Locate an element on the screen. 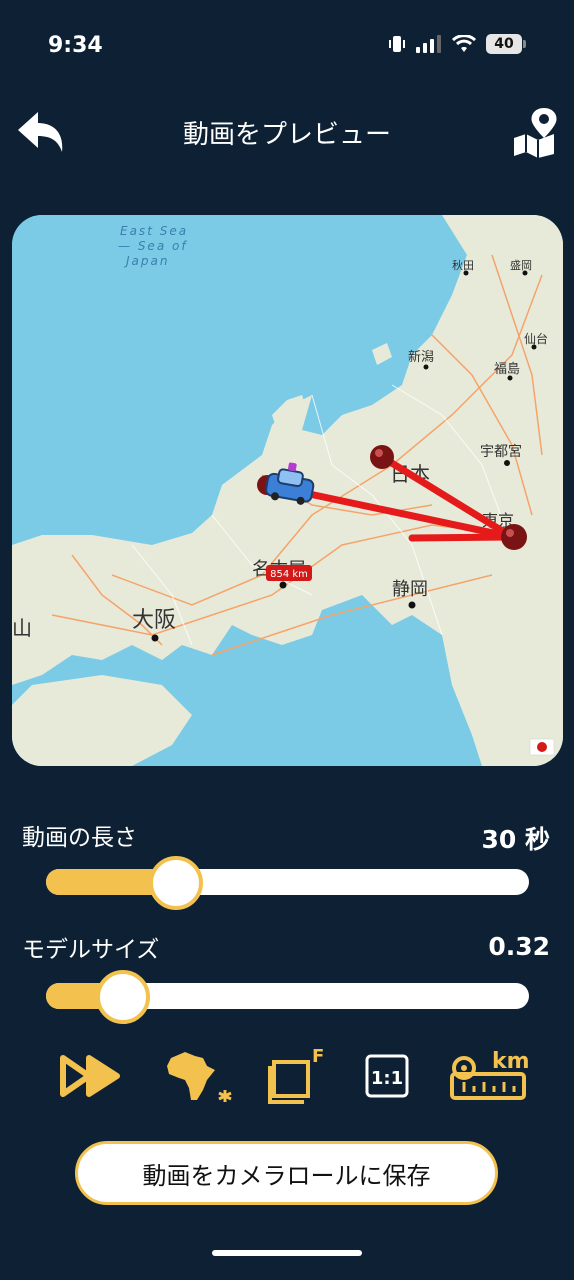  sea-label-line1: East Sea is located at coordinates (154, 231).